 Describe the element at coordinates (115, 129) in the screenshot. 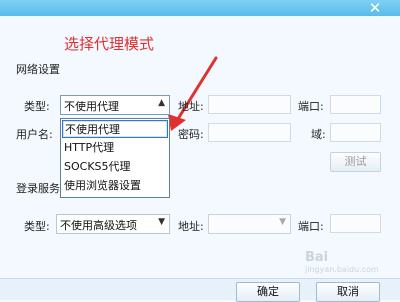

I see `dropdown-option: 不使用代理` at that location.